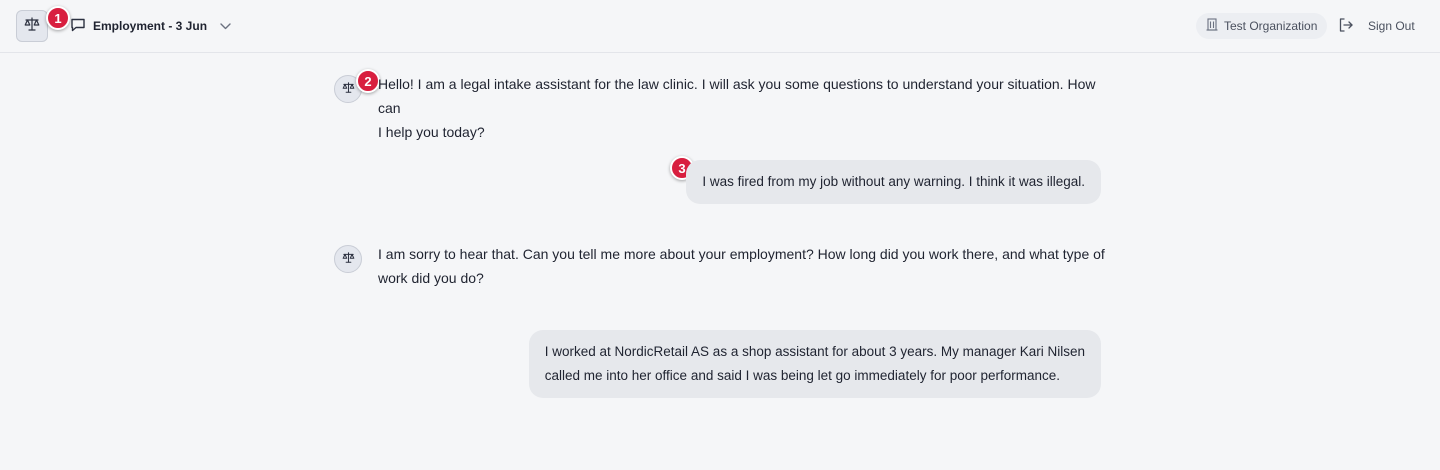 The height and width of the screenshot is (470, 1440). What do you see at coordinates (1346, 26) in the screenshot?
I see `logout-icon` at bounding box center [1346, 26].